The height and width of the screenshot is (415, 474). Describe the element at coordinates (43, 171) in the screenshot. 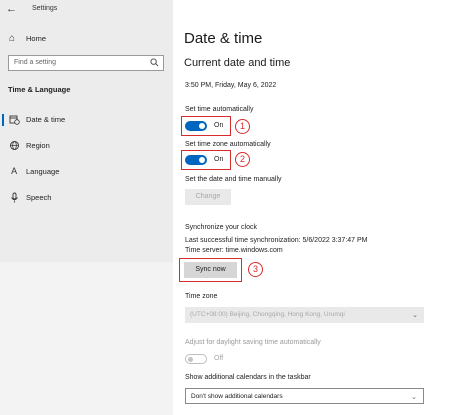

I see `sidebar-item-label: Language` at that location.